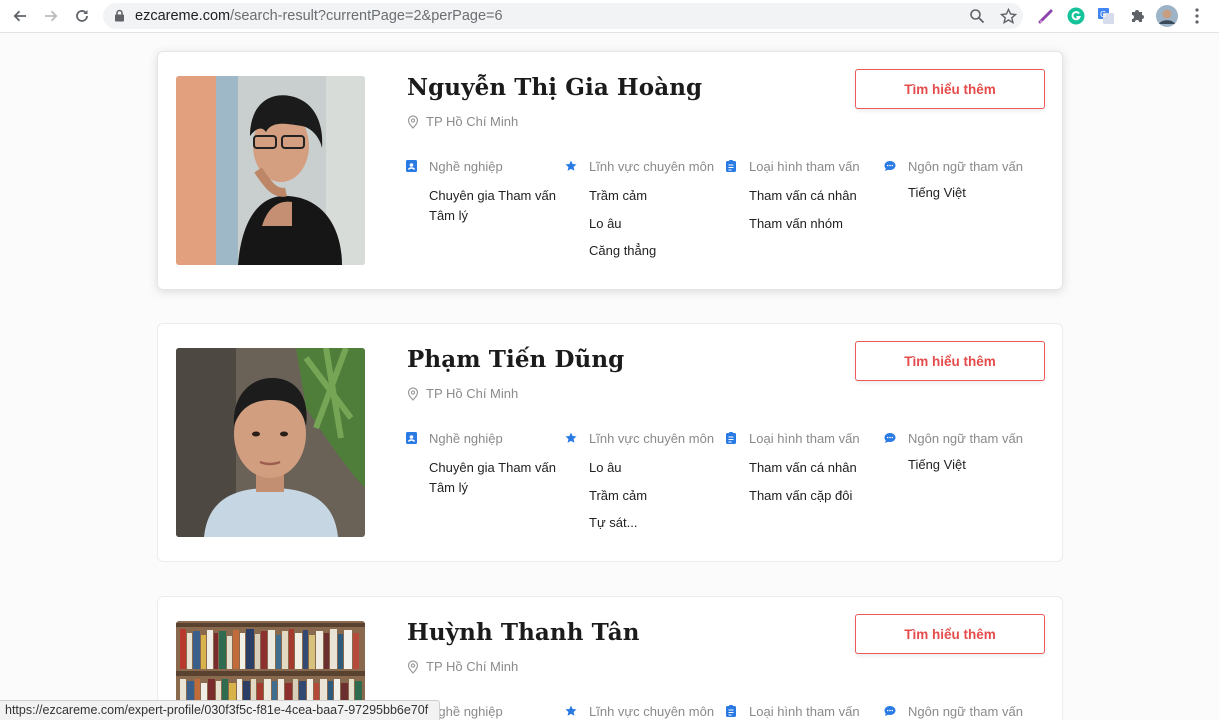  I want to click on forward-button, so click(51, 16).